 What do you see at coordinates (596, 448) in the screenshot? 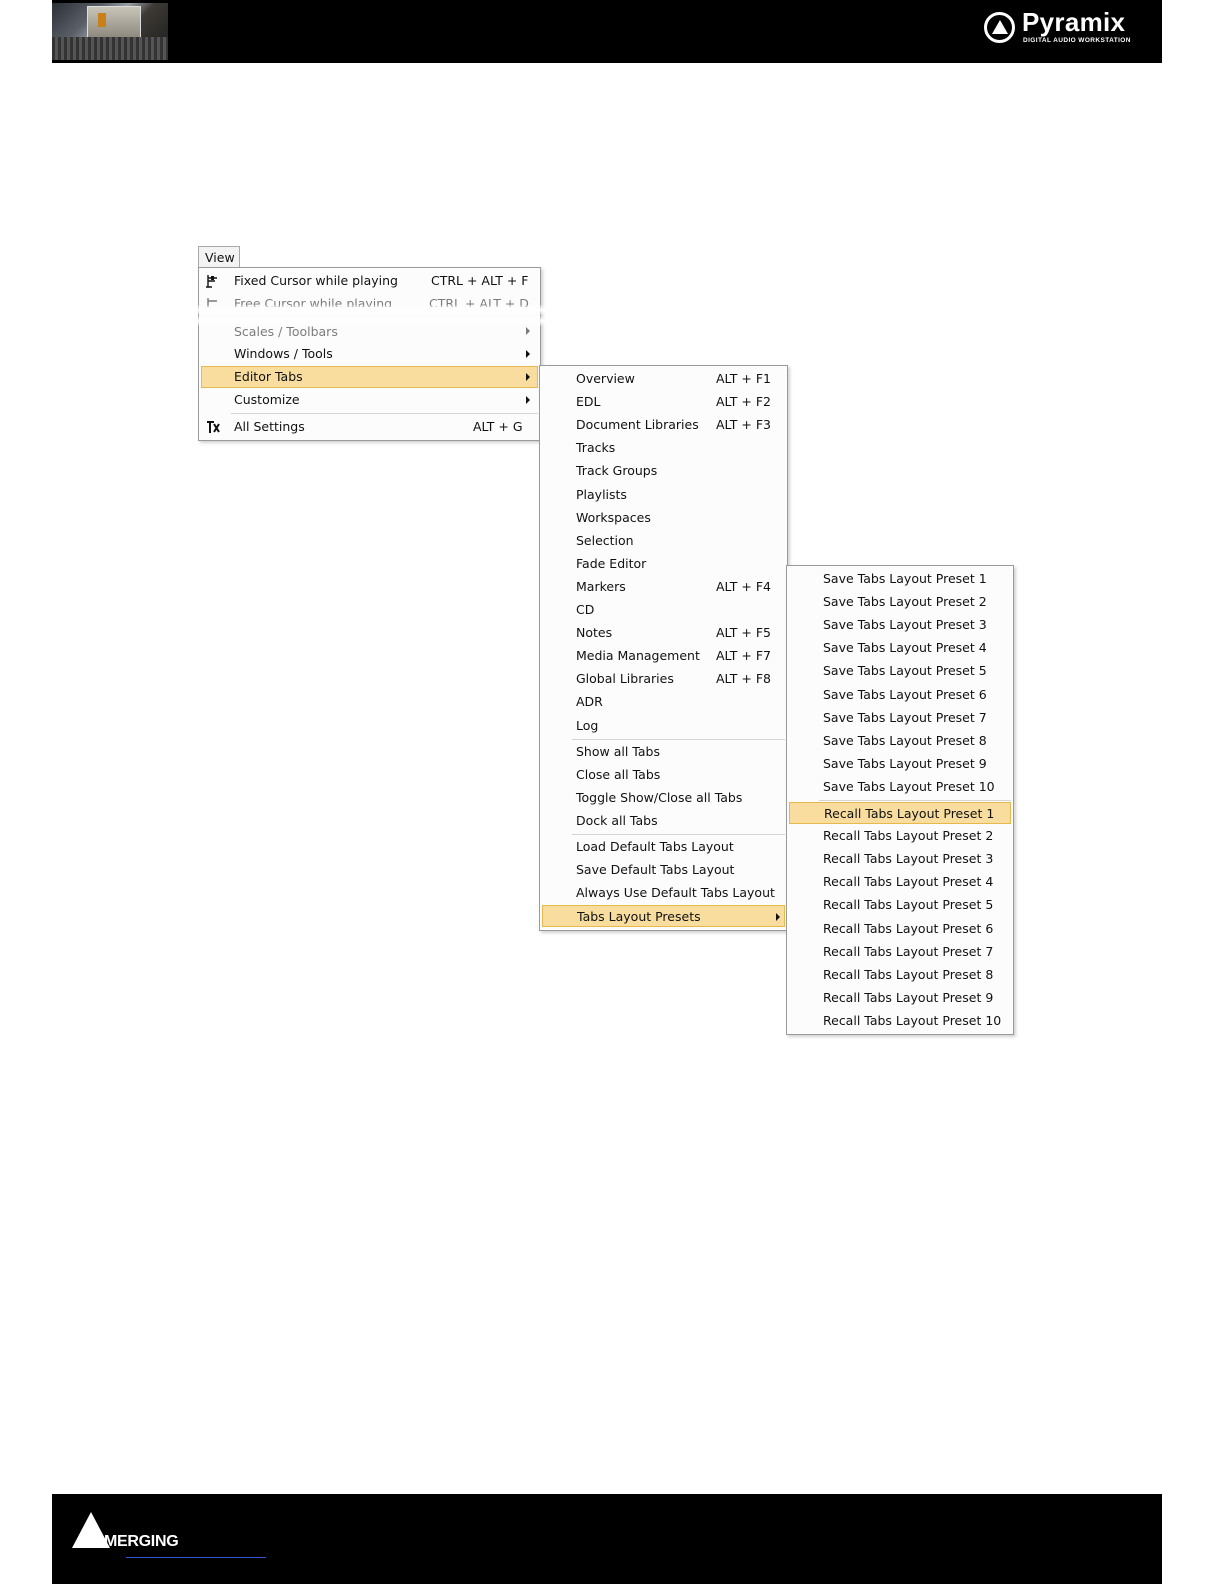
I see `menu-item-label: Tracks` at bounding box center [596, 448].